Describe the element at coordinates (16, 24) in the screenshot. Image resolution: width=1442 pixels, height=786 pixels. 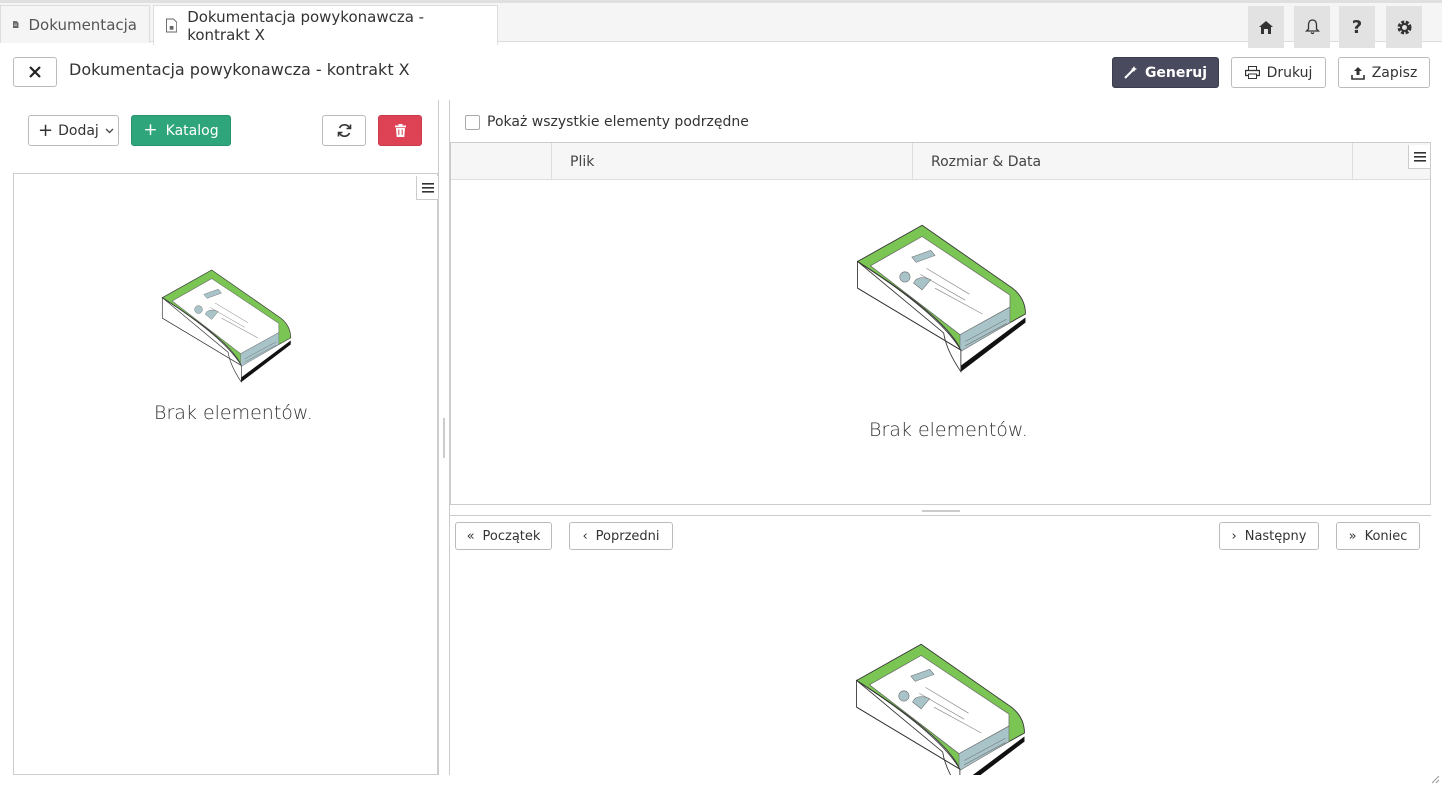
I see `document-icon` at that location.